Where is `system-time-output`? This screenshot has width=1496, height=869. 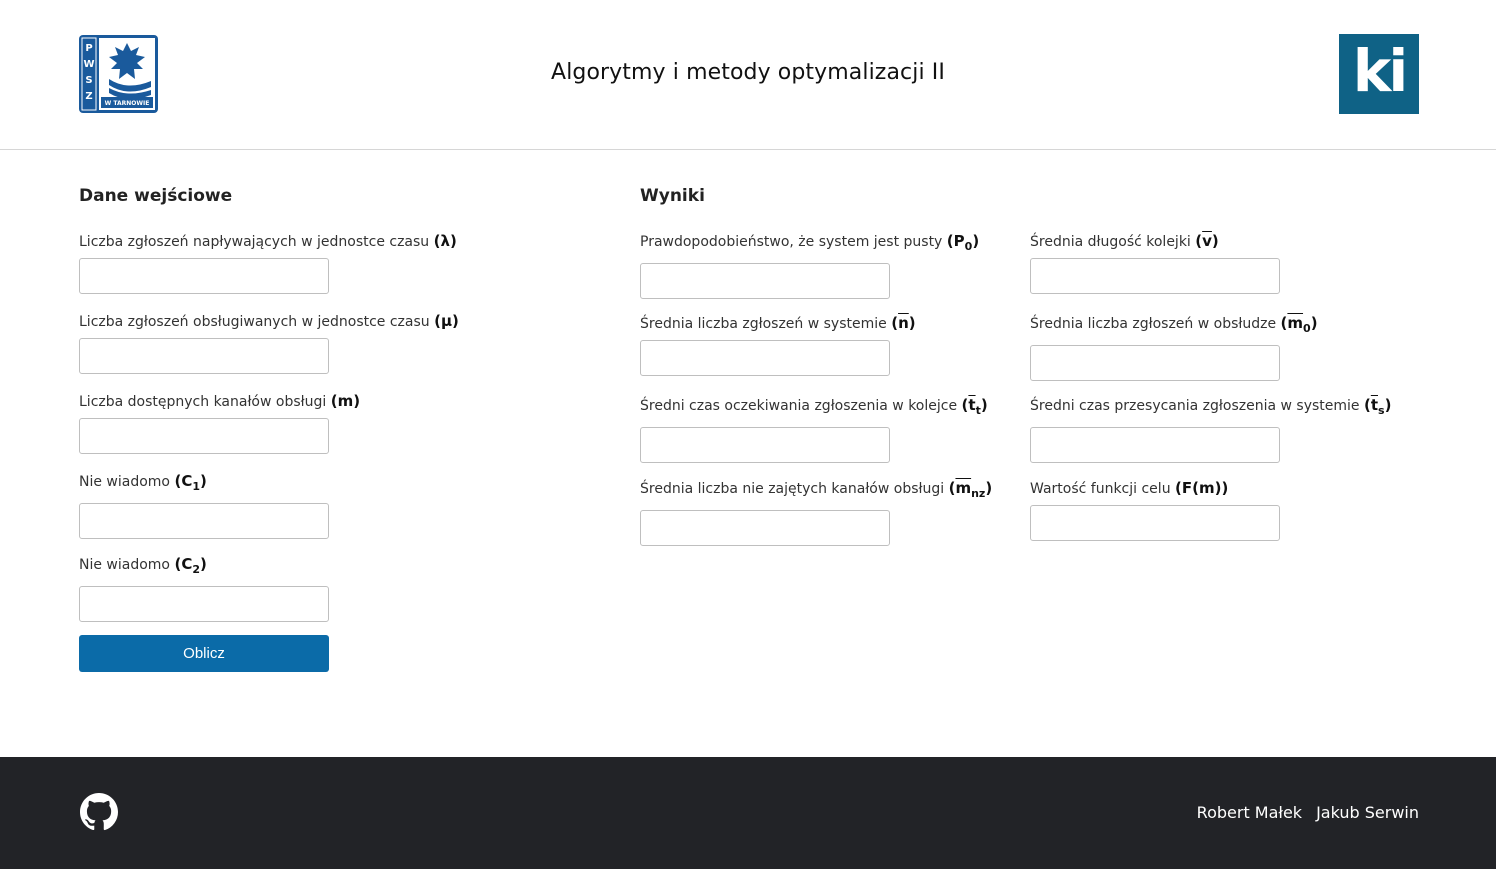 system-time-output is located at coordinates (1155, 445).